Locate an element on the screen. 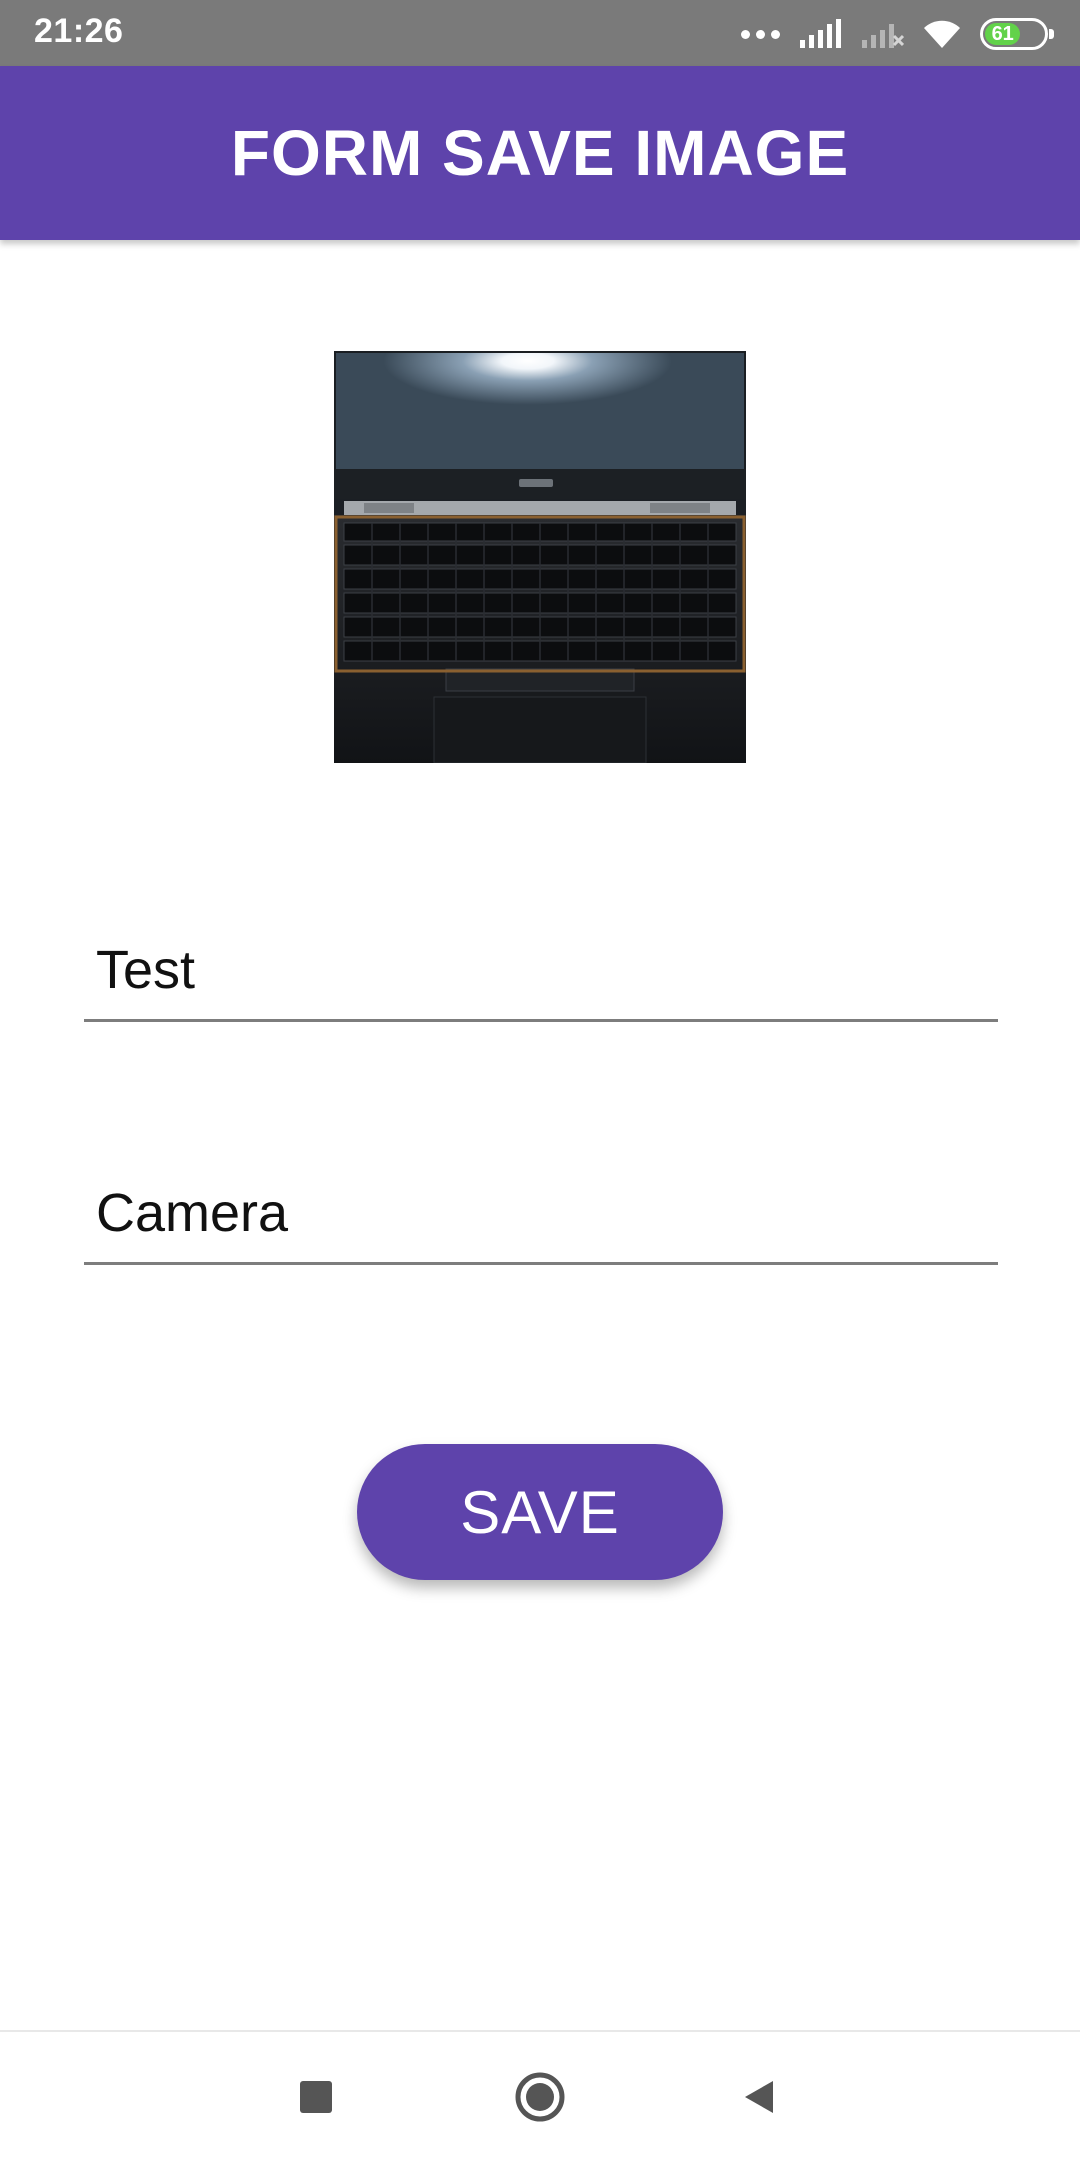 The image size is (1080, 2160). more-dots-icon is located at coordinates (760, 34).